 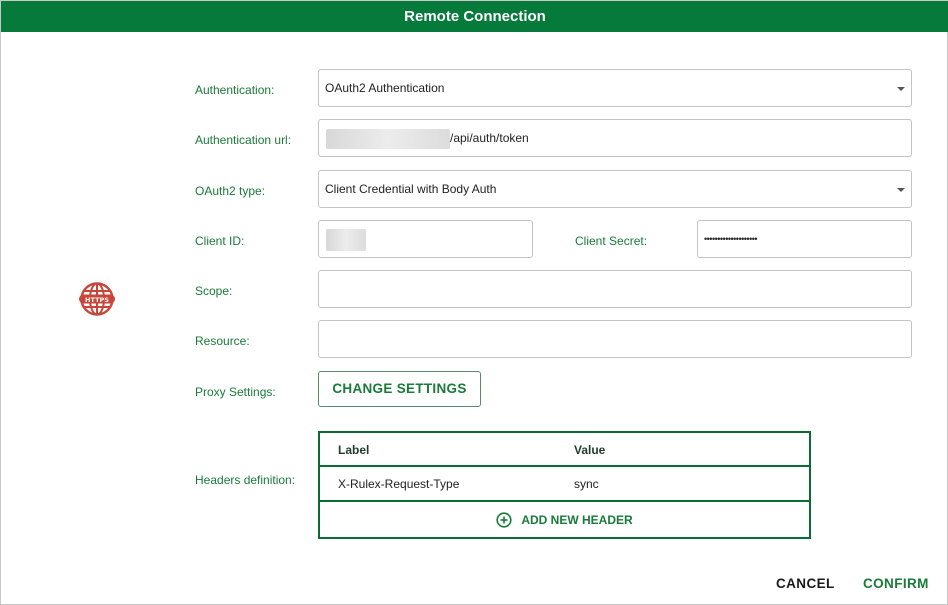 I want to click on oauth2-type-label: OAuth2 type:, so click(x=230, y=191).